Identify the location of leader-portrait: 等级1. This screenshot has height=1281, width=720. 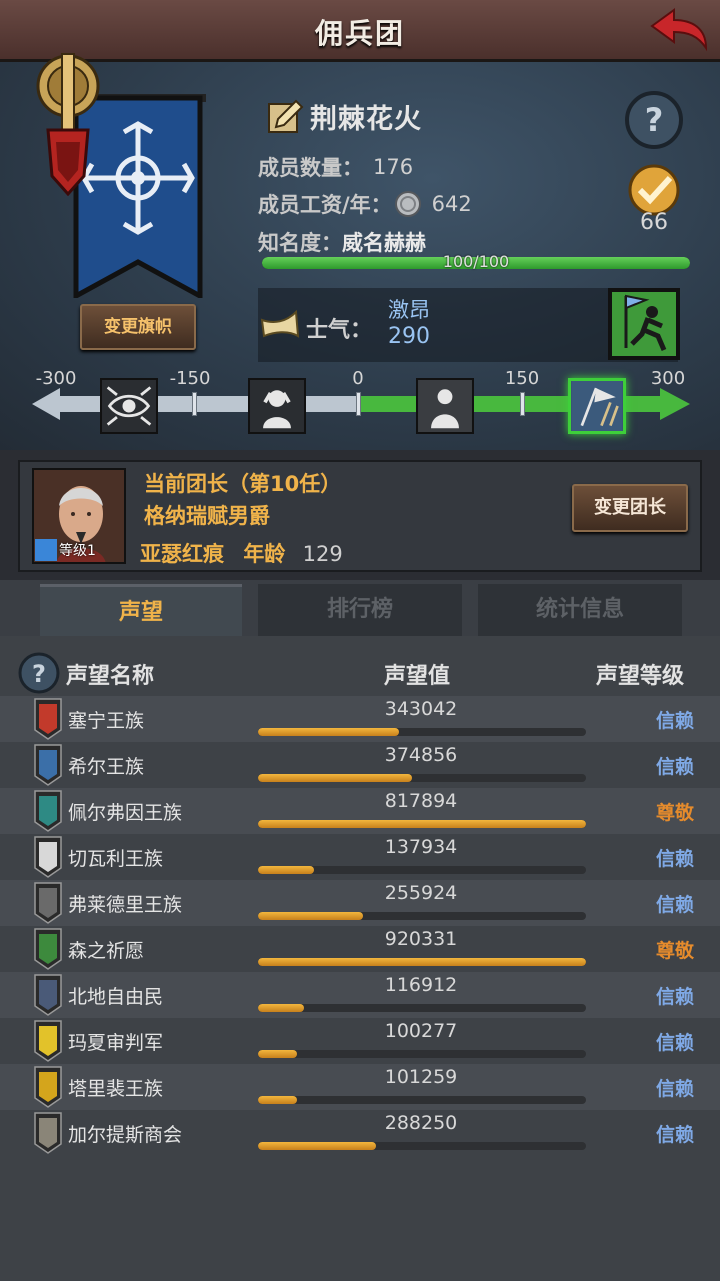
(79, 516).